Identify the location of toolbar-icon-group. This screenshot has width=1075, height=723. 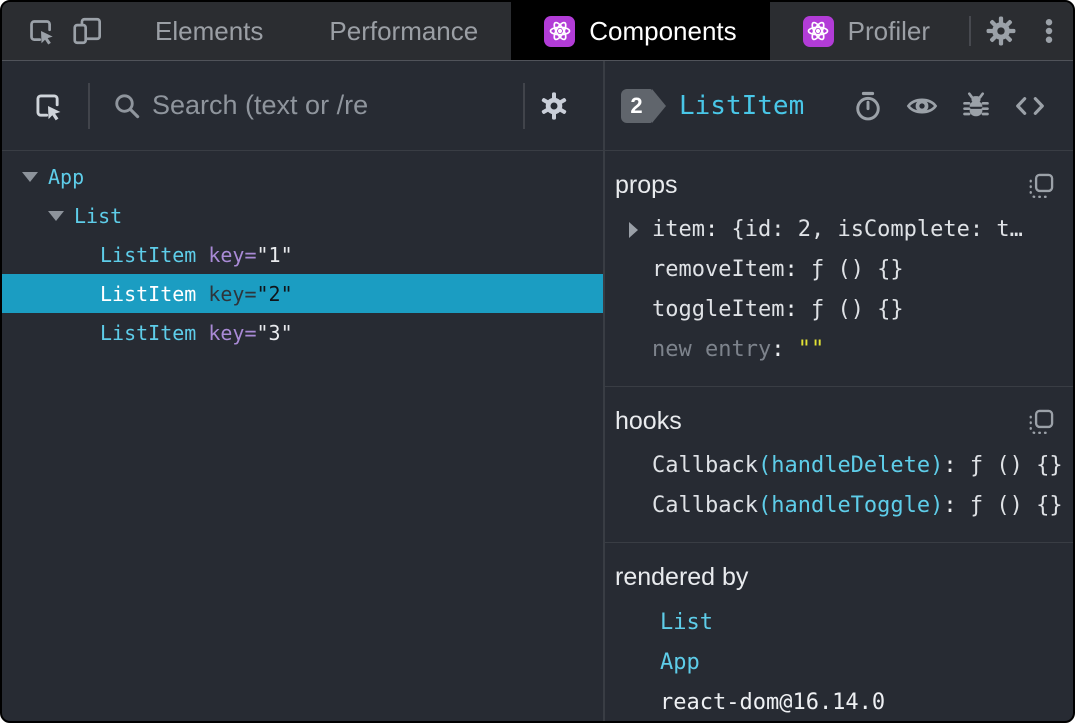
(56, 31).